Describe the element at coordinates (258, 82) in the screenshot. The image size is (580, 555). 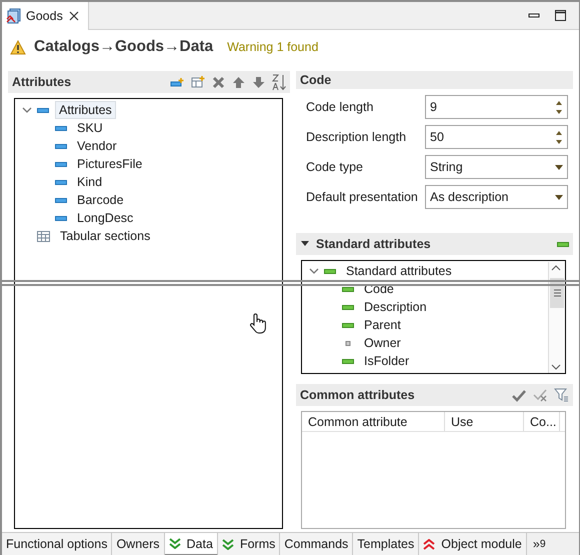
I see `arrow-down-icon` at that location.